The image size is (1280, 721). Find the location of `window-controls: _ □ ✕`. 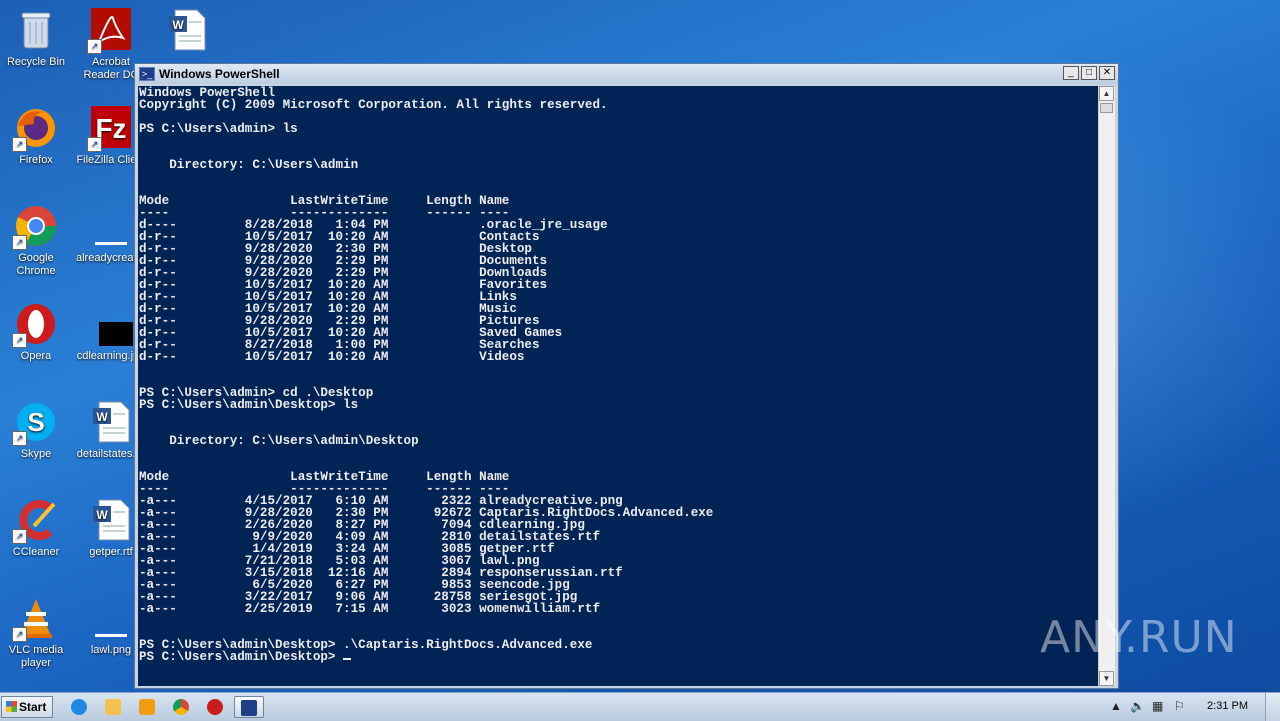

window-controls: _ □ ✕ is located at coordinates (1089, 73).